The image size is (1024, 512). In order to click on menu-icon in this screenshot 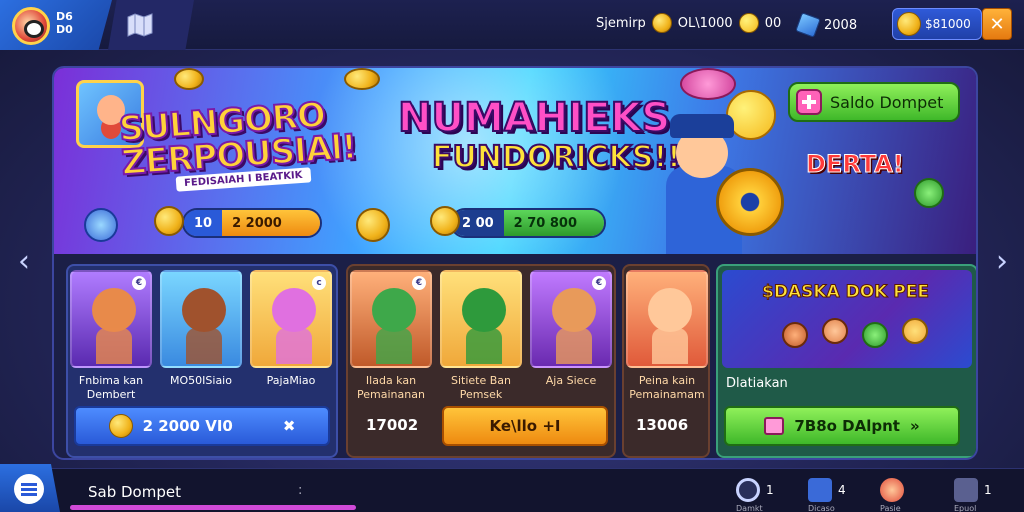, I will do `click(29, 489)`.